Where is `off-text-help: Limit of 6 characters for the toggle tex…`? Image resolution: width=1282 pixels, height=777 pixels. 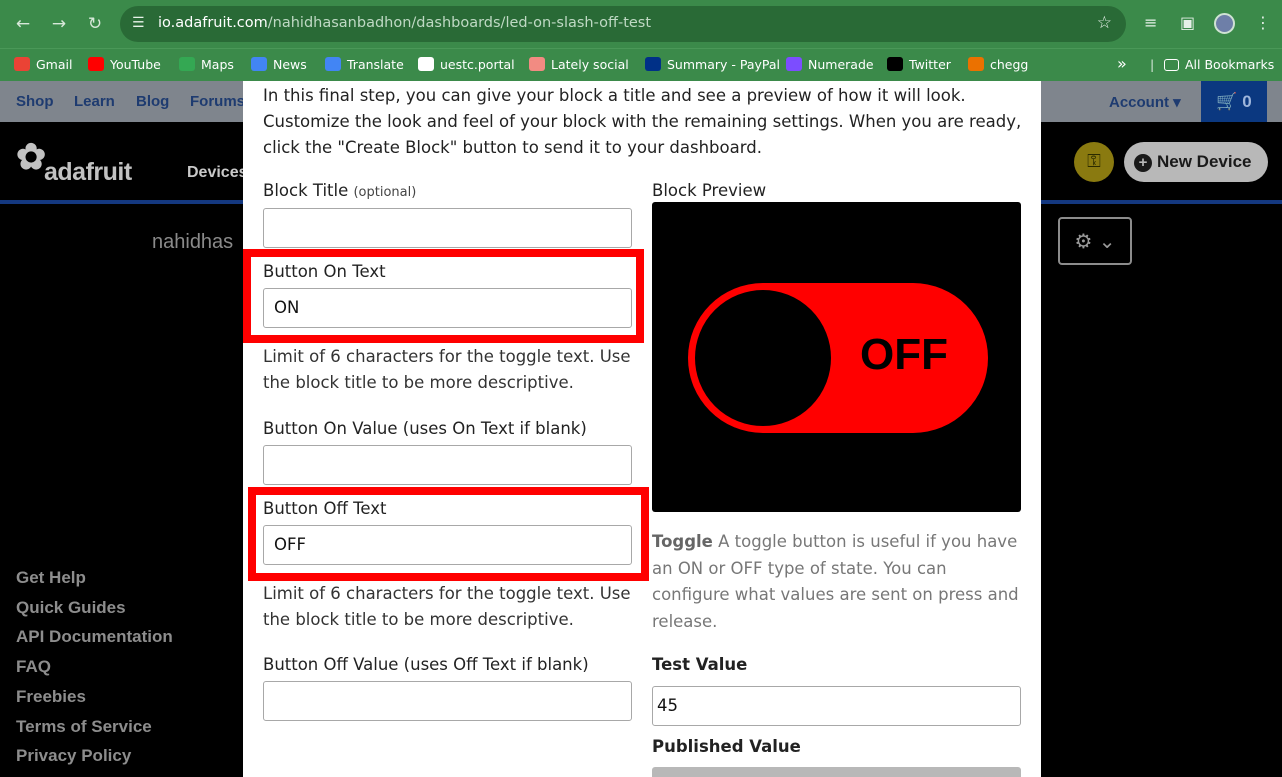
off-text-help: Limit of 6 characters for the toggle tex… is located at coordinates (447, 606).